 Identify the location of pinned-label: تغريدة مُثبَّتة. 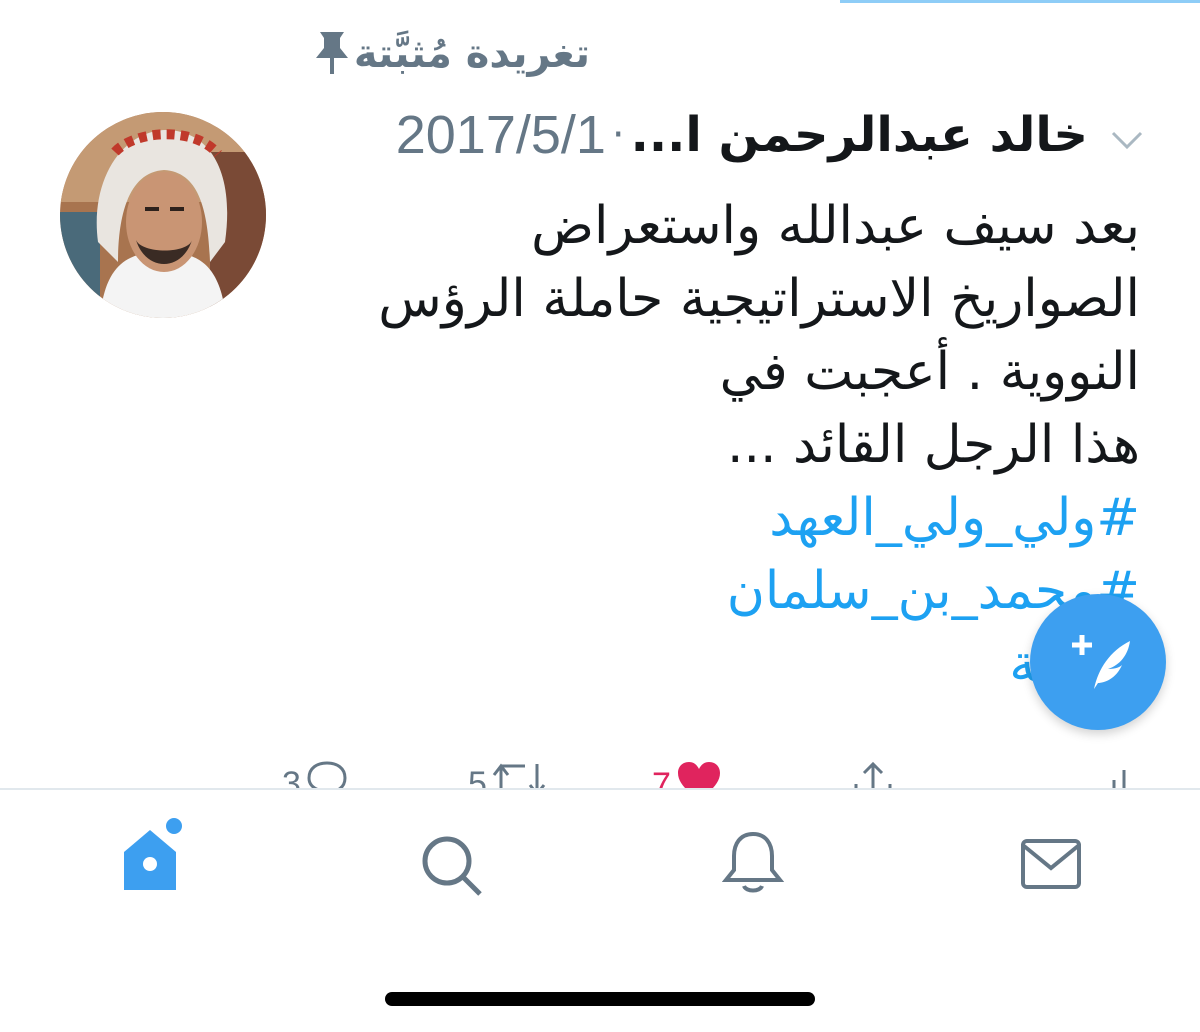
(471, 54).